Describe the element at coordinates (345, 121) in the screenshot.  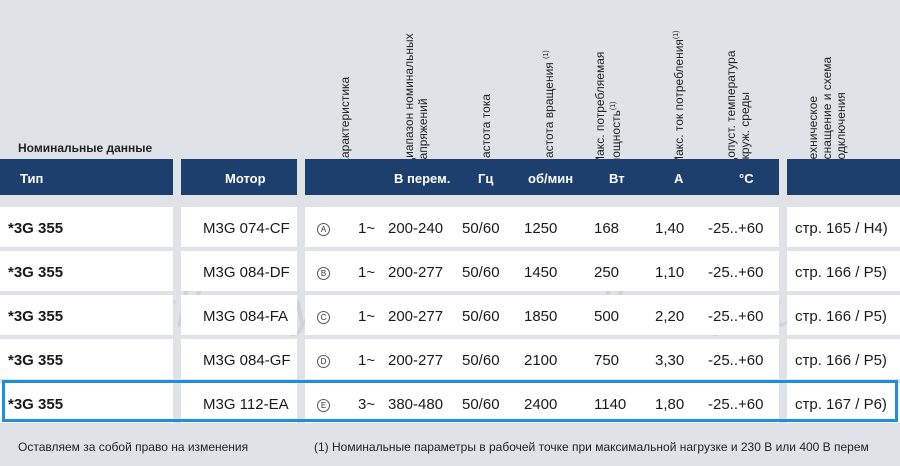
I see `vheader-characteristic: Характеристика` at that location.